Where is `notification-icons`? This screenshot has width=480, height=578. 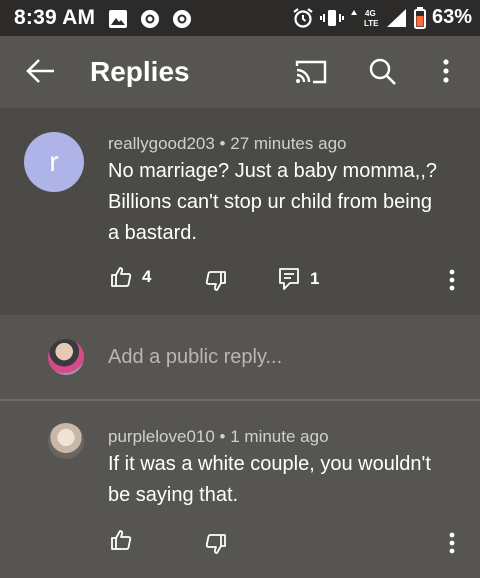 notification-icons is located at coordinates (150, 19).